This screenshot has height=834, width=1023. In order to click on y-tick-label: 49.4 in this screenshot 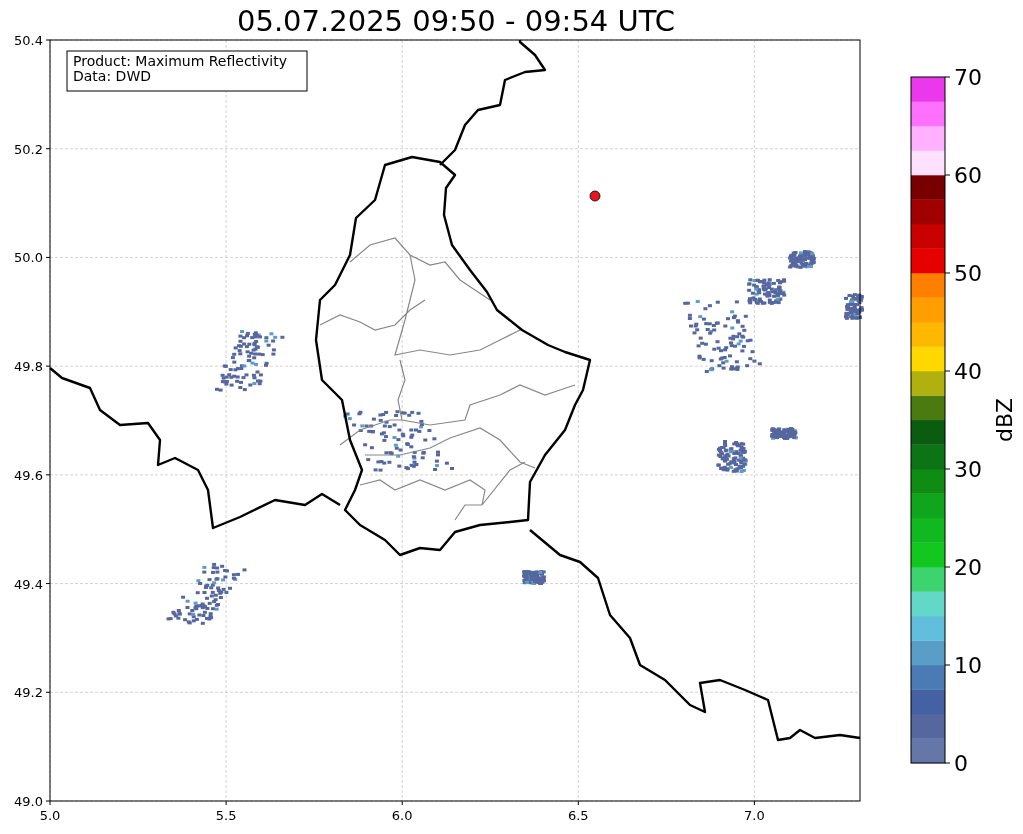, I will do `click(28, 584)`.